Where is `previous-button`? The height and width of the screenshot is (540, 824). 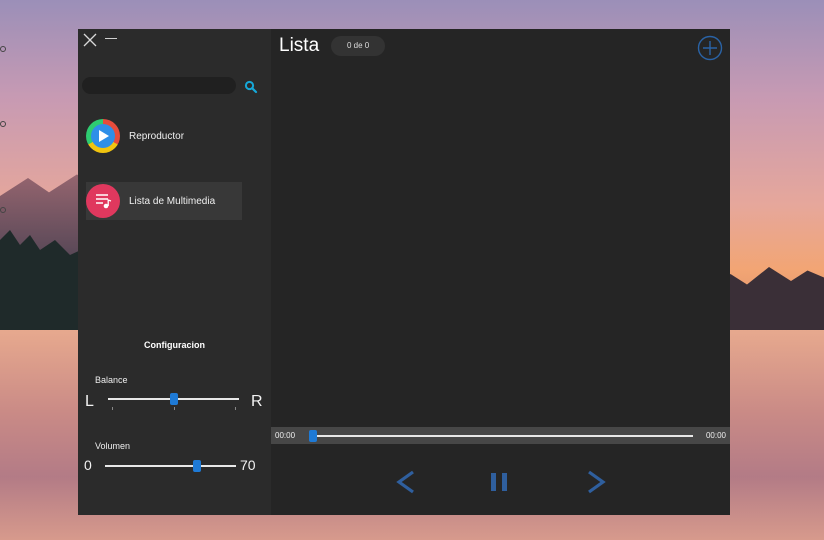 previous-button is located at coordinates (406, 482).